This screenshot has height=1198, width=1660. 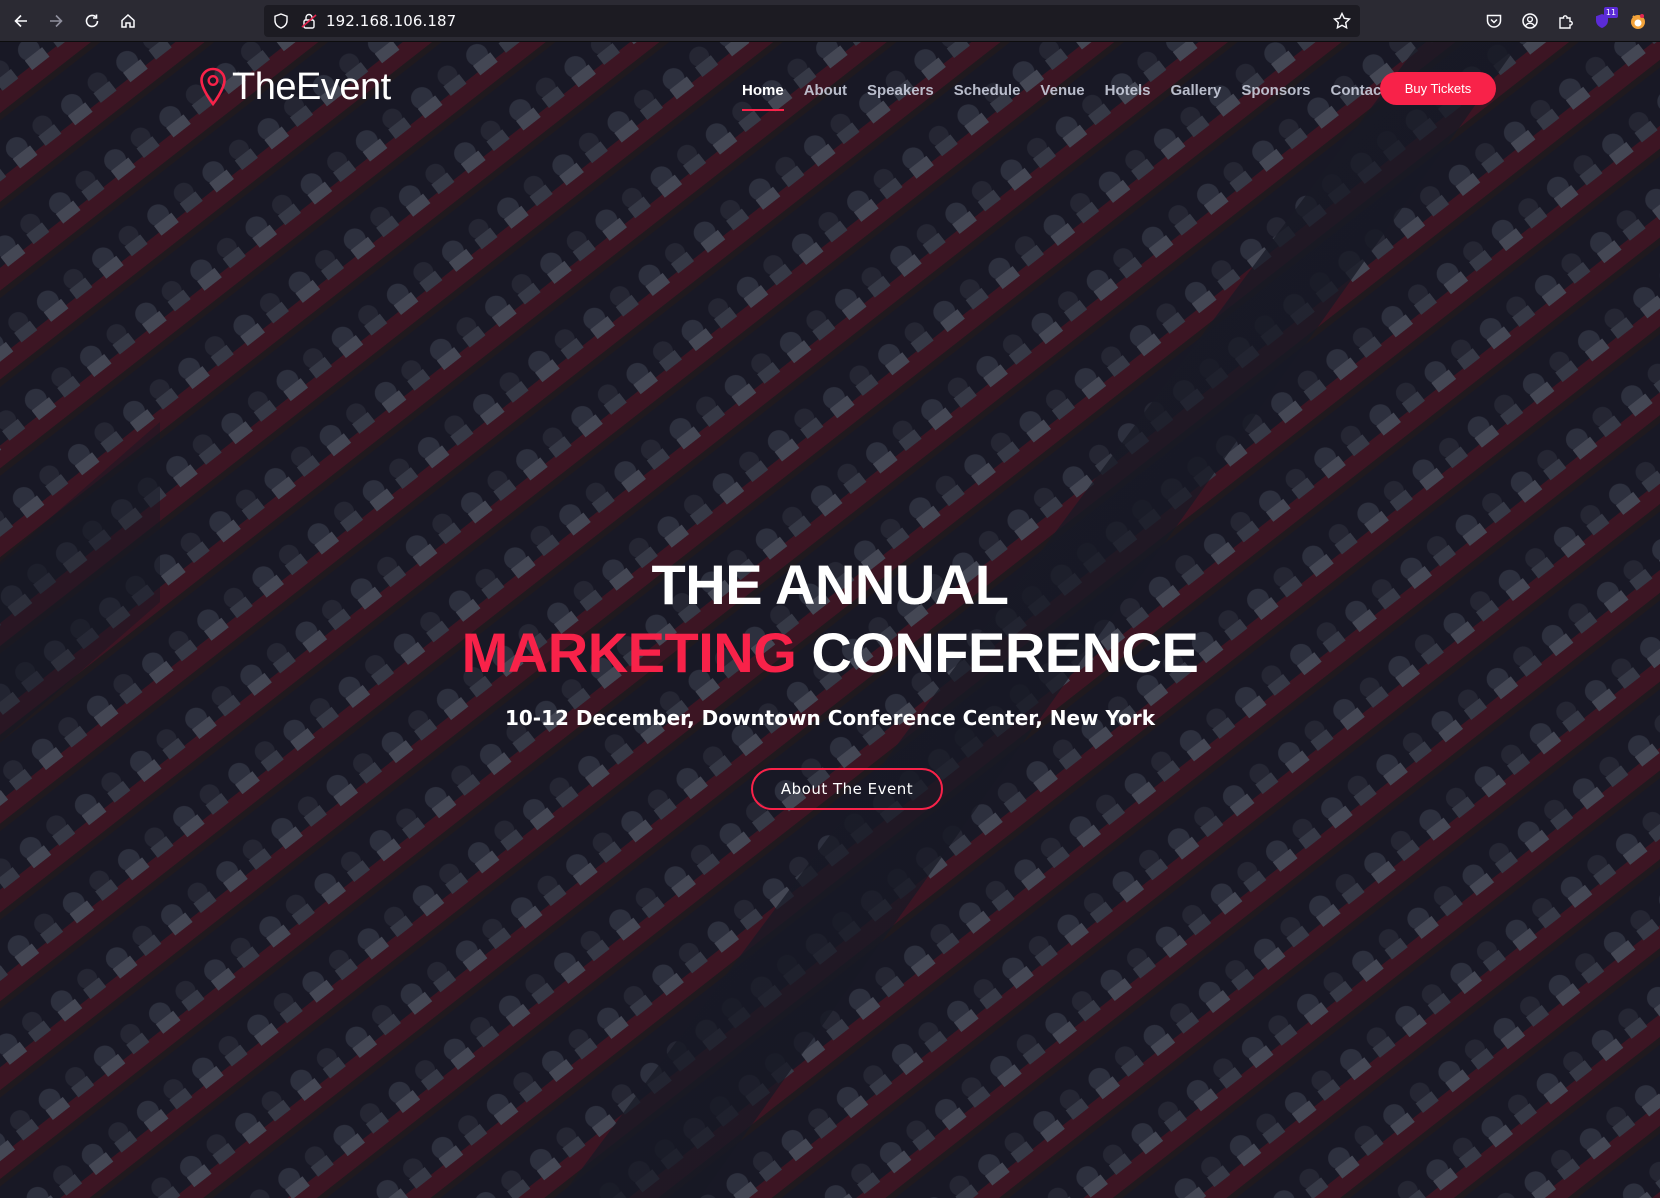 What do you see at coordinates (391, 21) in the screenshot?
I see `url-text: 192.168.106.187` at bounding box center [391, 21].